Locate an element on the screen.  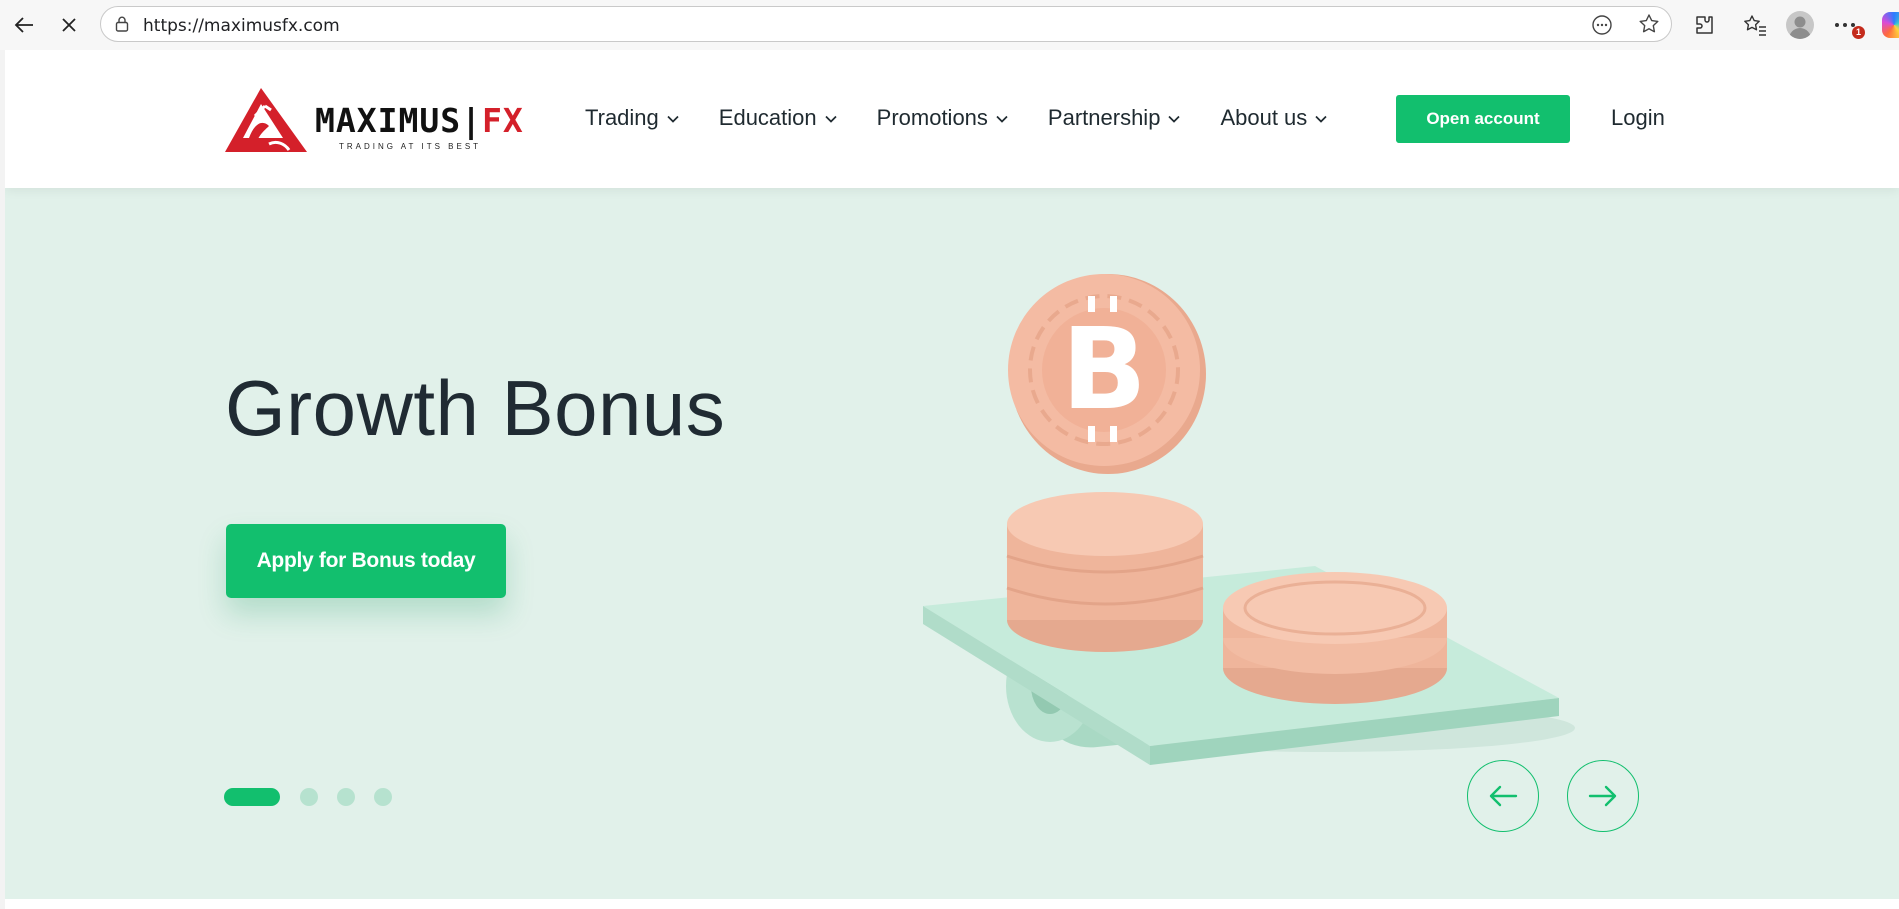
browser-toolbar: https://maximusfx.com 1 is located at coordinates (949, 25).